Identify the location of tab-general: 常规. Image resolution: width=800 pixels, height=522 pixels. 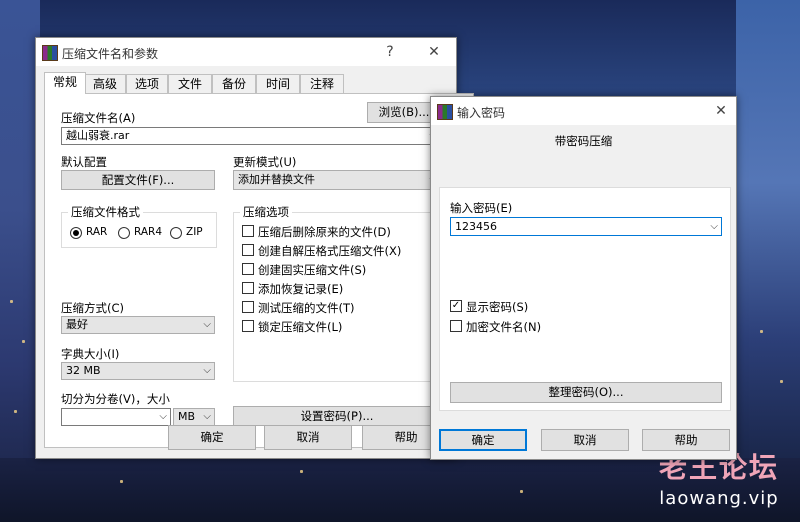
(65, 83).